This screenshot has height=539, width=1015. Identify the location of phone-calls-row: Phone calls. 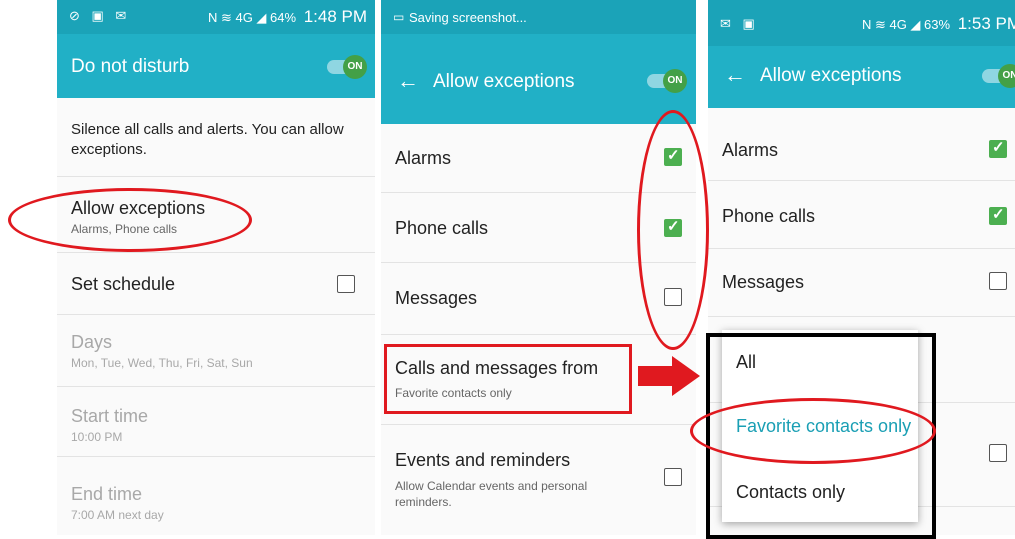
(861, 214).